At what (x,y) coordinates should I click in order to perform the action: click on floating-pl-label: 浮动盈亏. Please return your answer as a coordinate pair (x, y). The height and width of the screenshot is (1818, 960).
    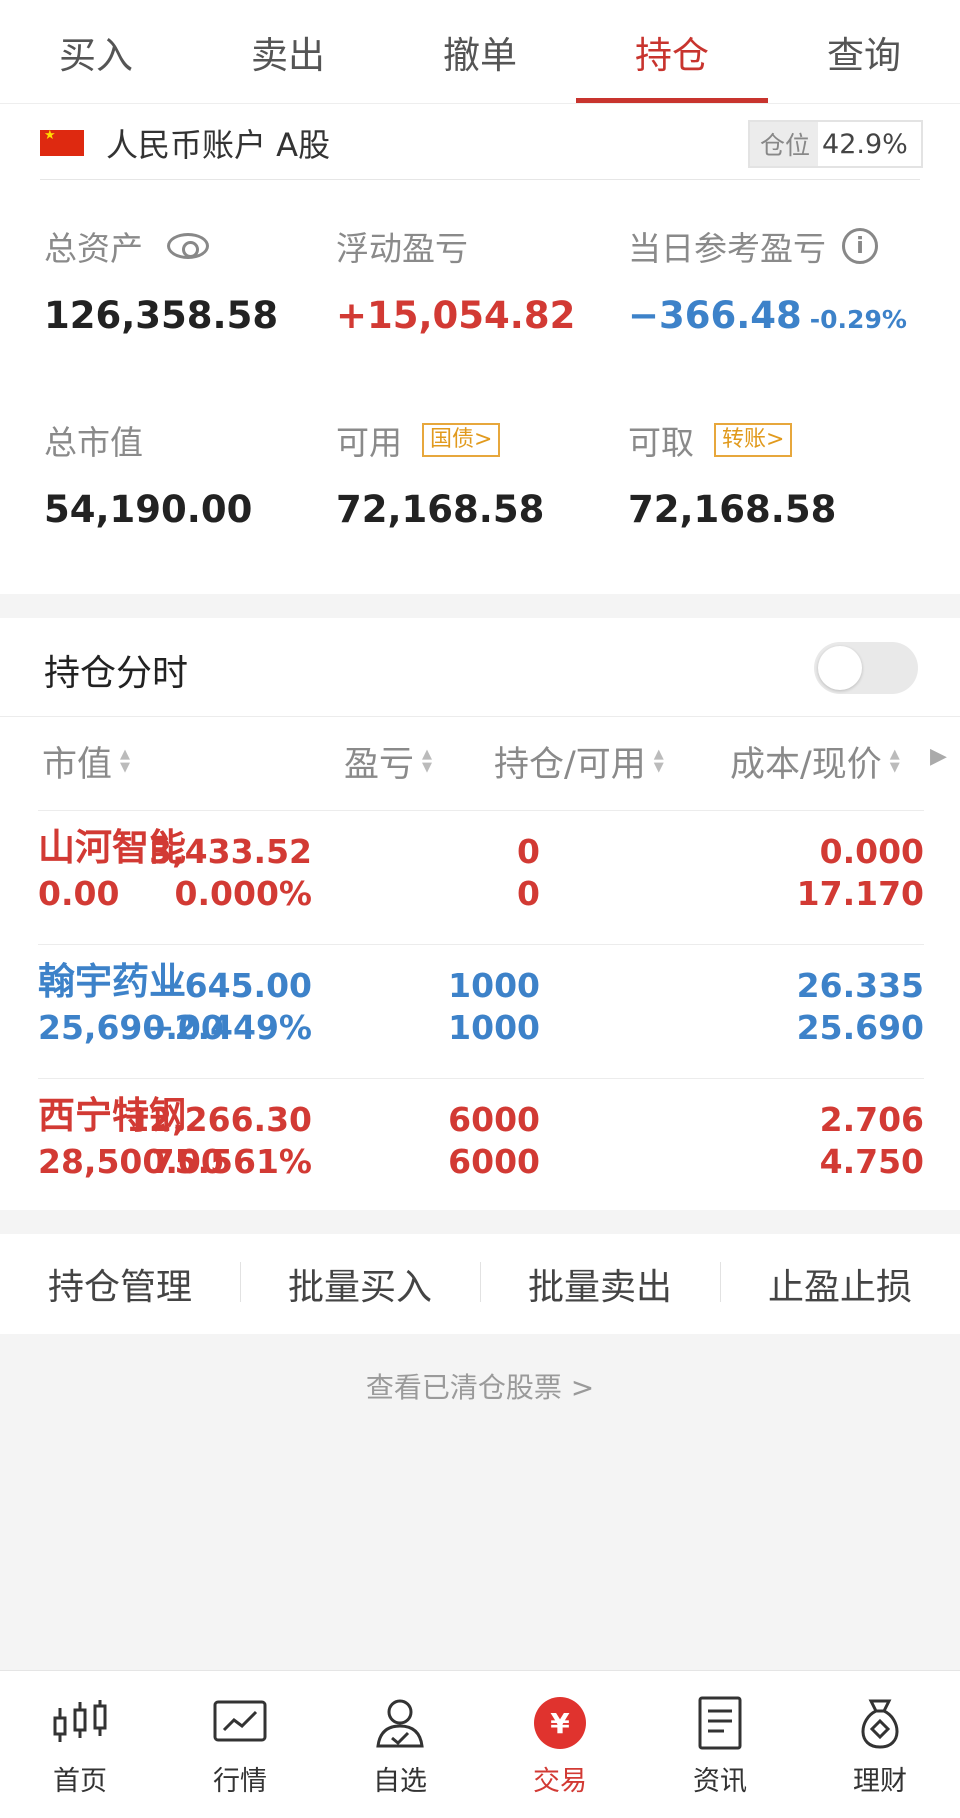
    Looking at the image, I should click on (402, 248).